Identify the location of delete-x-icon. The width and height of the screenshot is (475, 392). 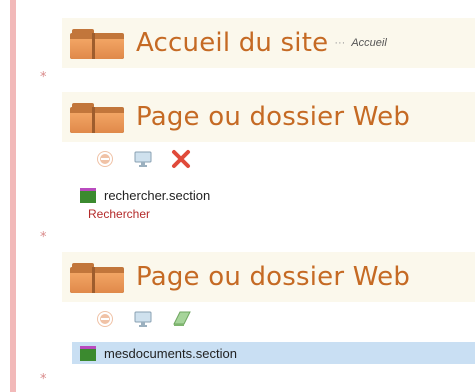
(181, 159).